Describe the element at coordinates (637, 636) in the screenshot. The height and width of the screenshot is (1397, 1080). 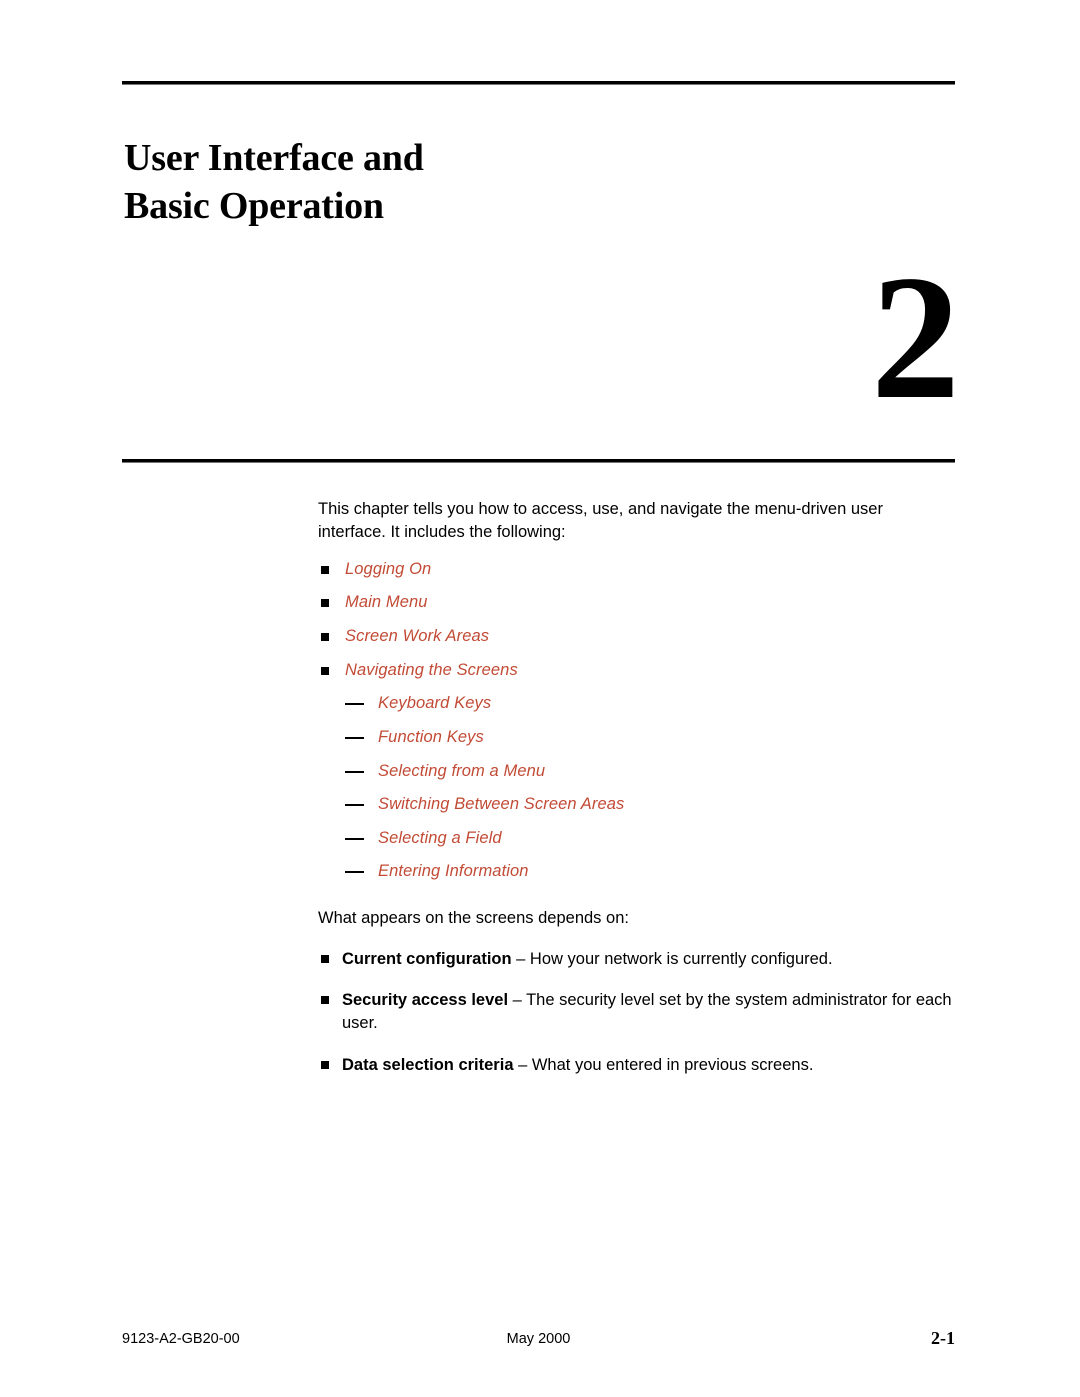
I see `list-item: Screen Work Areas` at that location.